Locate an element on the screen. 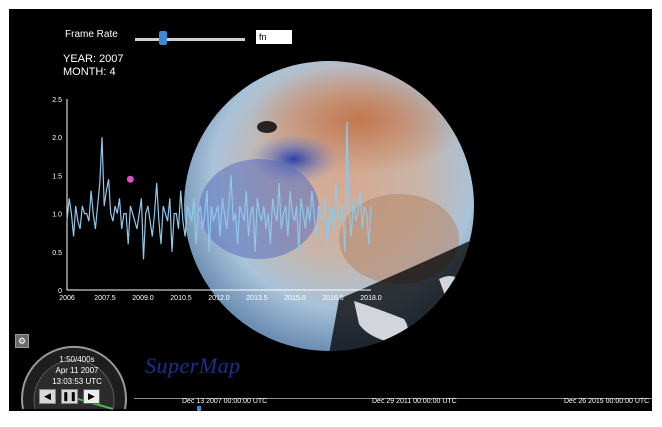 This screenshot has height=427, width=662. y-tick-label: 1.5 is located at coordinates (57, 176).